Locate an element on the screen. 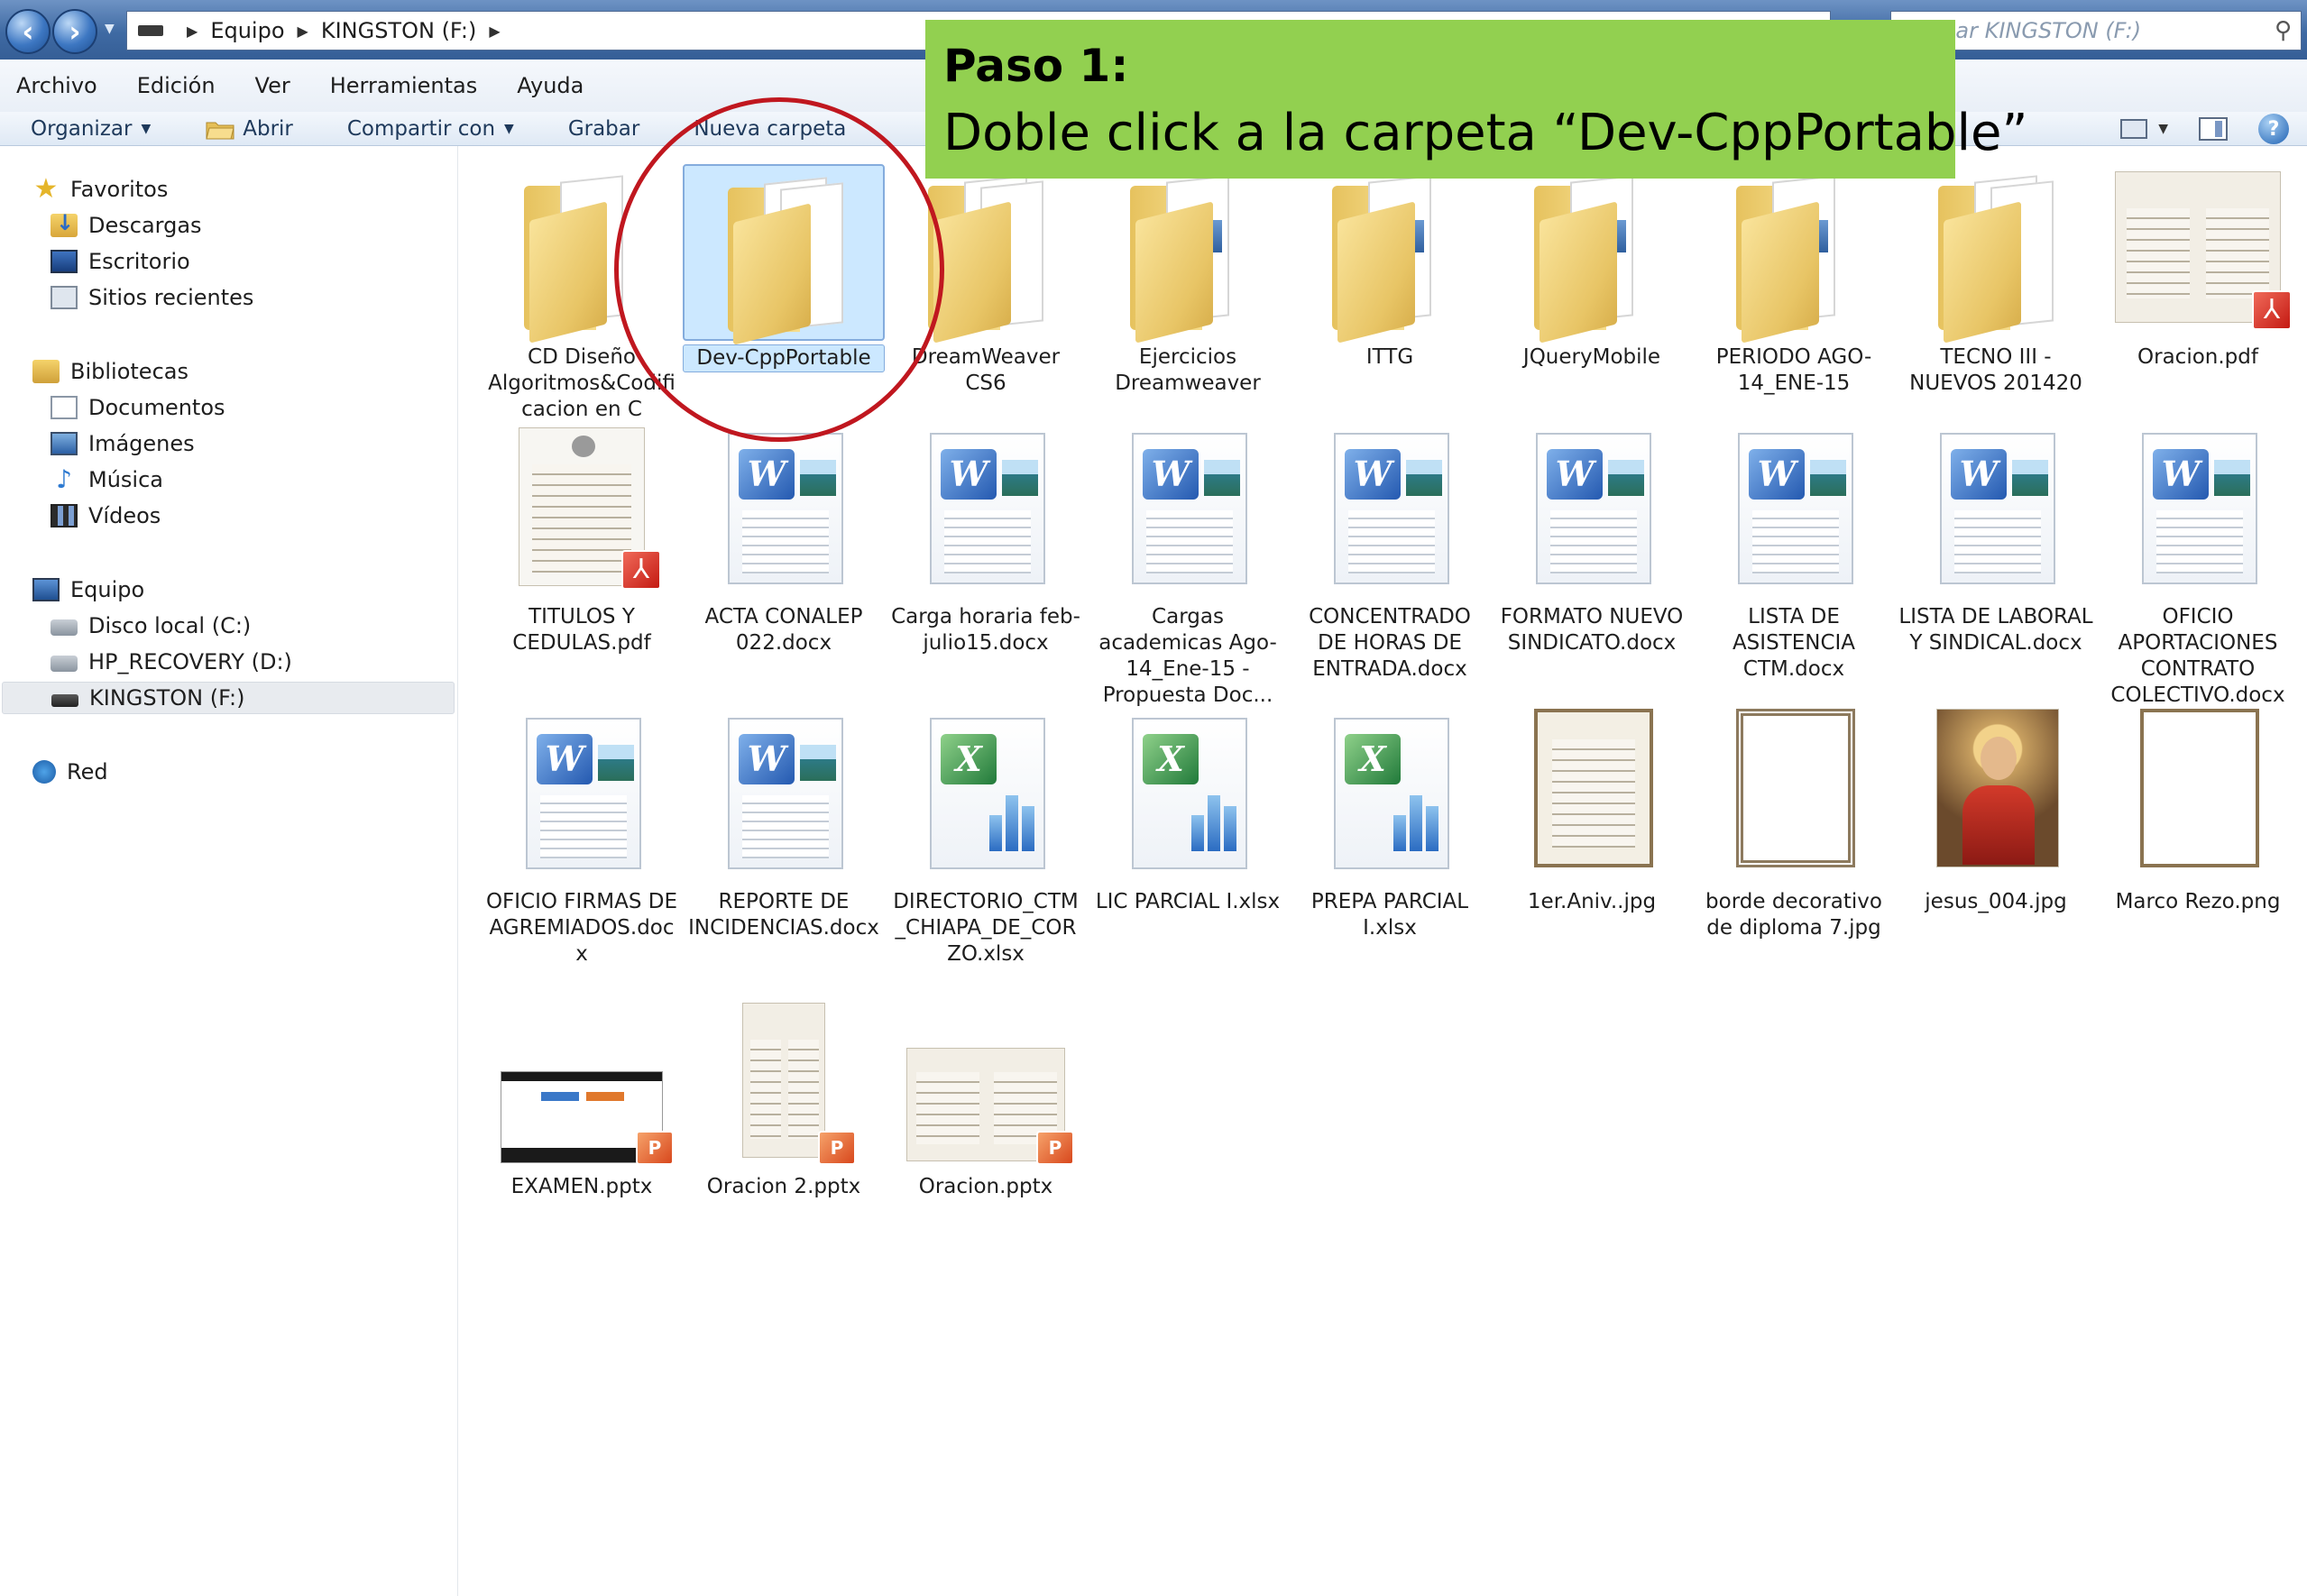 Image resolution: width=2307 pixels, height=1596 pixels. folder-item: Ejercicios Dreamweaver is located at coordinates (1188, 280).